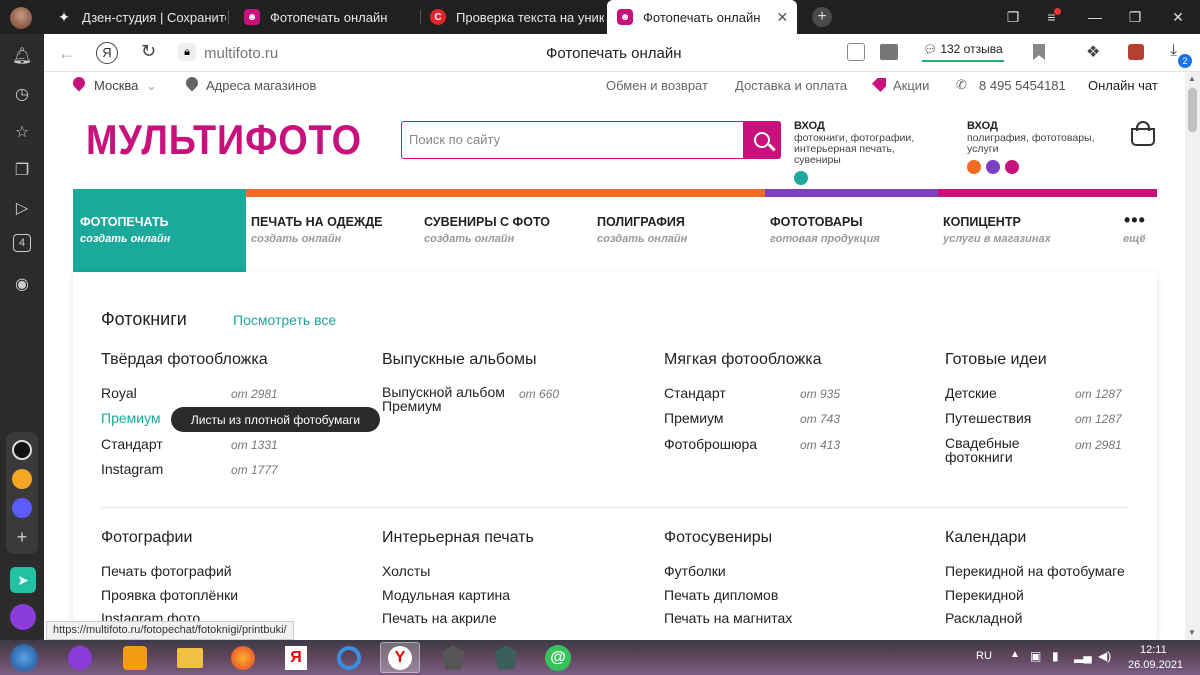  What do you see at coordinates (984, 595) in the screenshot?
I see `item-flip: Перекидной` at bounding box center [984, 595].